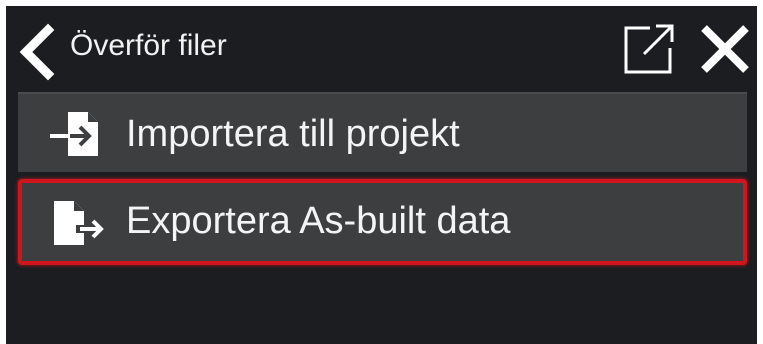  What do you see at coordinates (649, 49) in the screenshot?
I see `open-in-window-button` at bounding box center [649, 49].